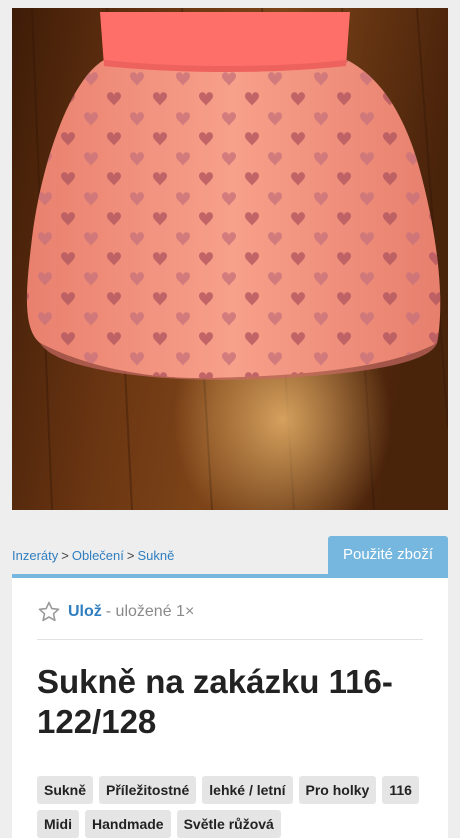 The width and height of the screenshot is (460, 838). I want to click on breadcrumb: Inzeráty > Oblečení > Sukně, so click(93, 555).